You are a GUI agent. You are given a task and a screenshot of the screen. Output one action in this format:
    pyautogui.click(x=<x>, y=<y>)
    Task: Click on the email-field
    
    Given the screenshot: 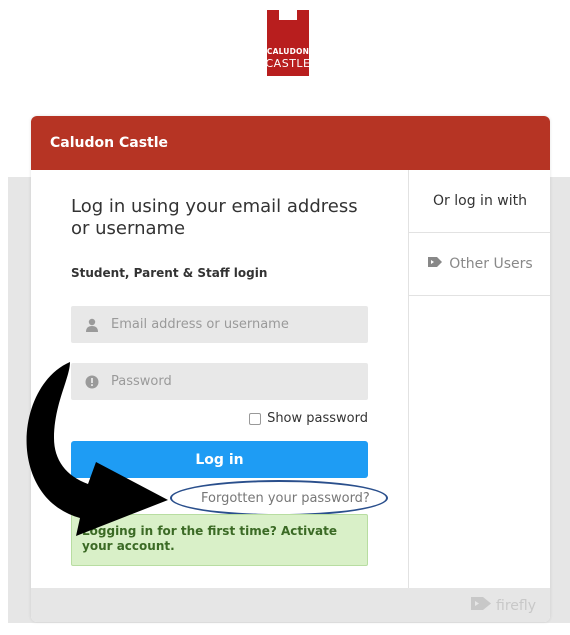 What is the action you would take?
    pyautogui.click(x=219, y=324)
    